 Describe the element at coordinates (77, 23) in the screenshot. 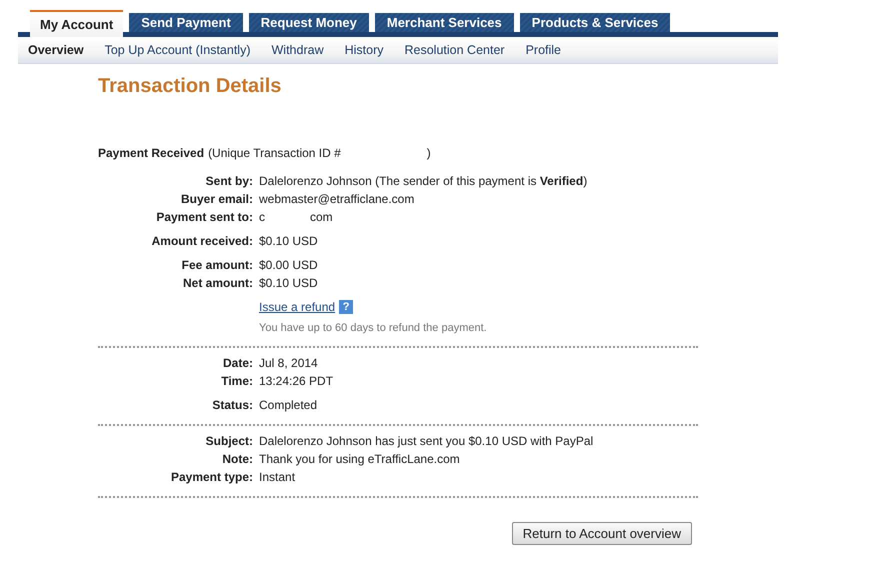

I see `nav-tab: My Account` at that location.